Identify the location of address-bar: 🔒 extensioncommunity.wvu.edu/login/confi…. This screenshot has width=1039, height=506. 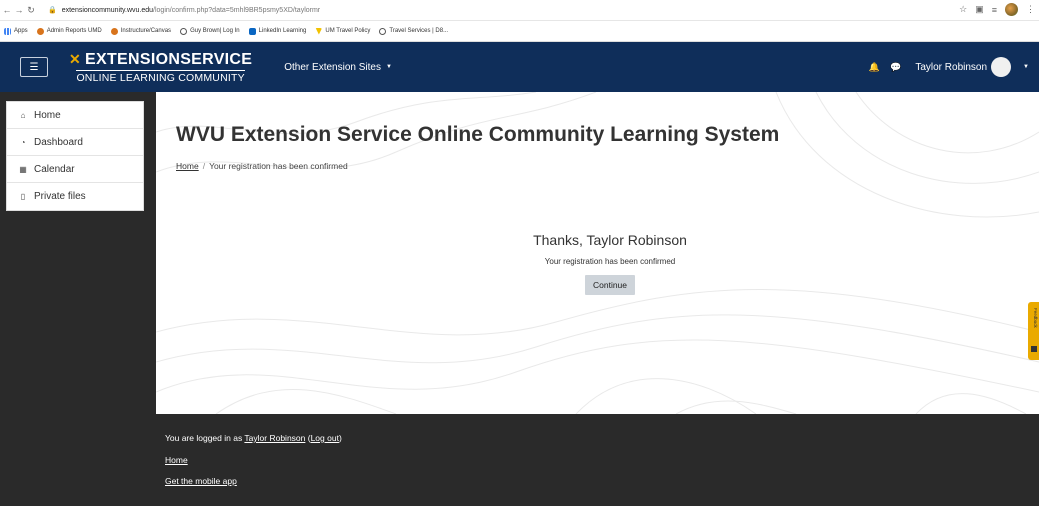
(184, 10).